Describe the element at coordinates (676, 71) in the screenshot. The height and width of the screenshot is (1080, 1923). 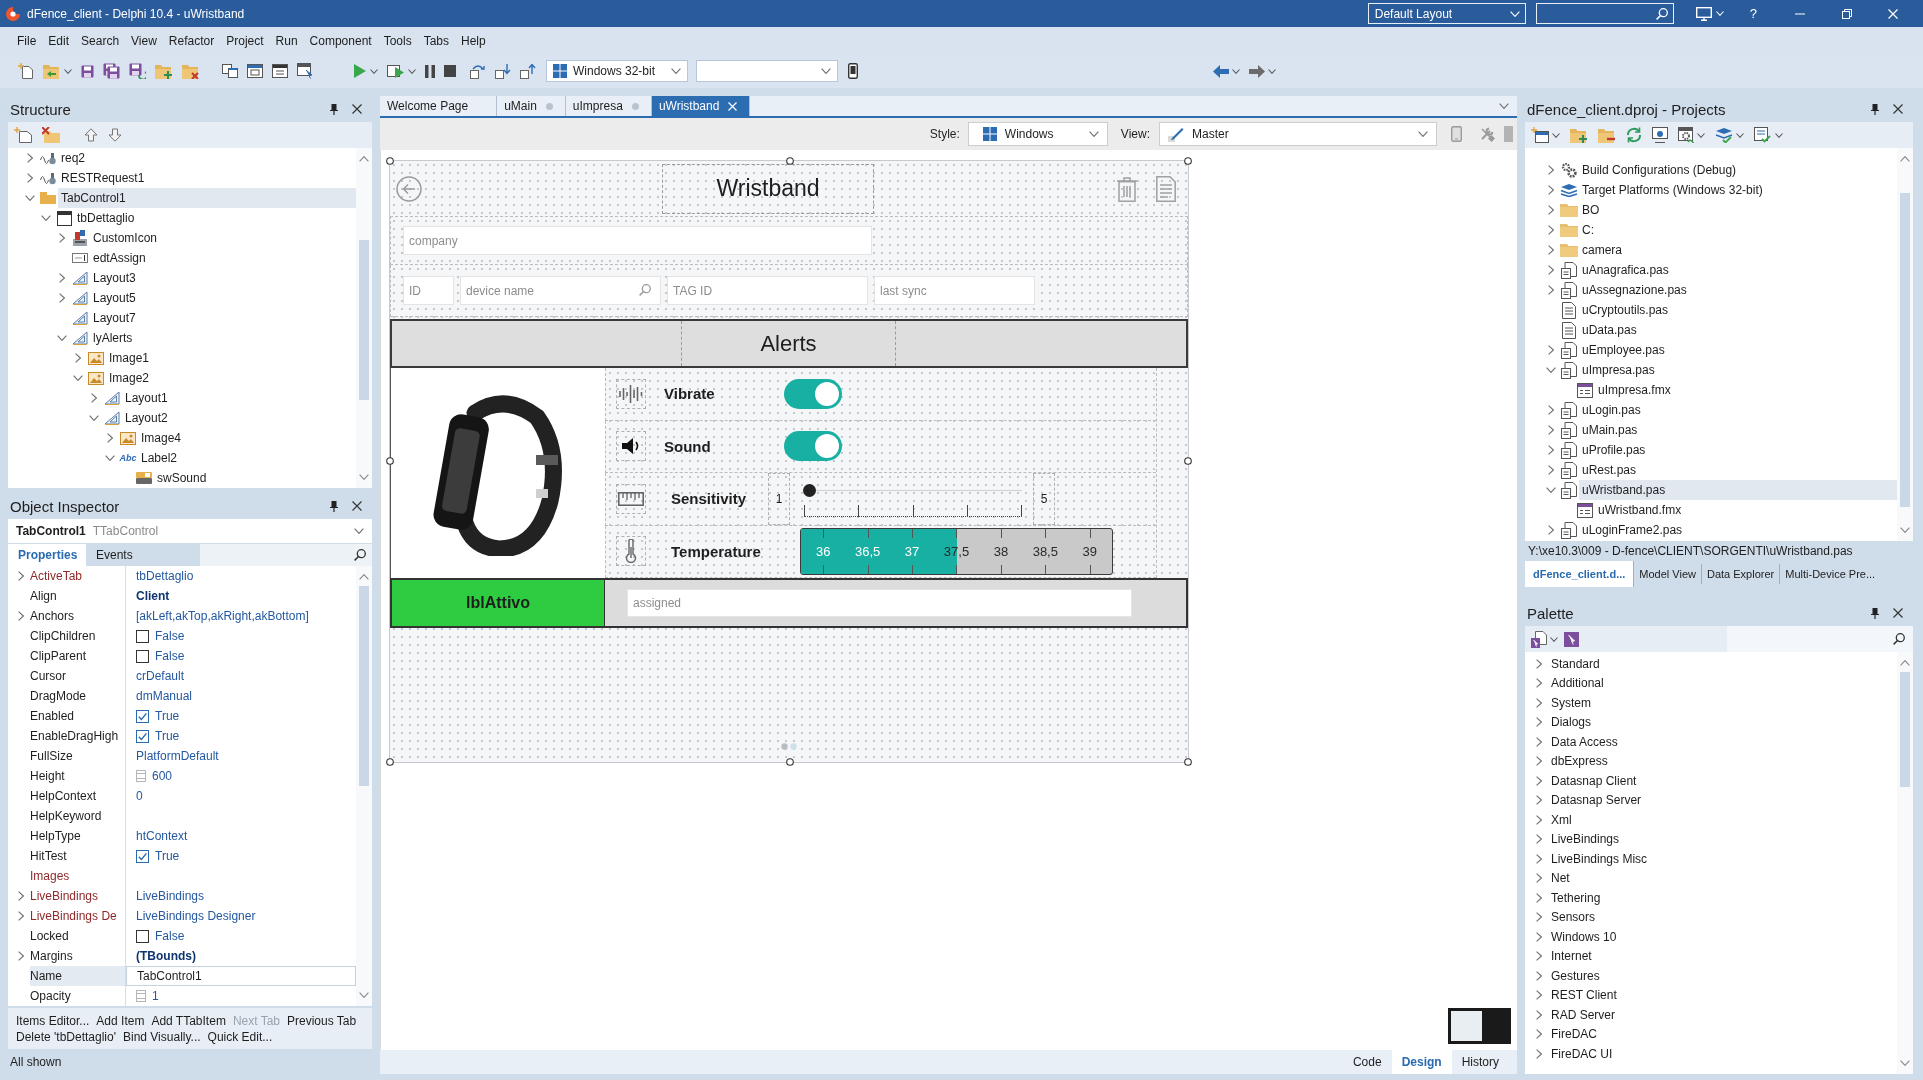
I see `chevron-down-icon` at that location.